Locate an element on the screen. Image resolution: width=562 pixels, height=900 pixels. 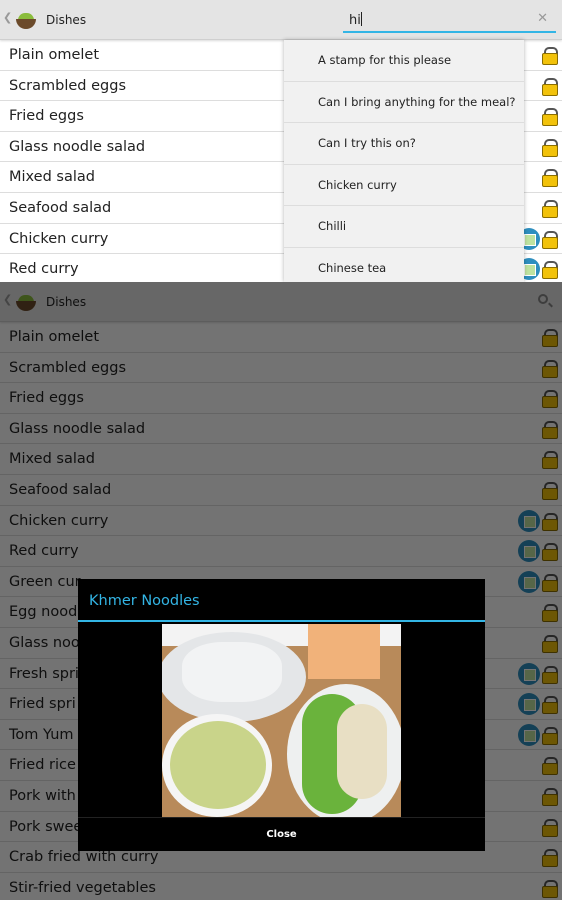
suggestion-item: Chilli is located at coordinates (404, 227).